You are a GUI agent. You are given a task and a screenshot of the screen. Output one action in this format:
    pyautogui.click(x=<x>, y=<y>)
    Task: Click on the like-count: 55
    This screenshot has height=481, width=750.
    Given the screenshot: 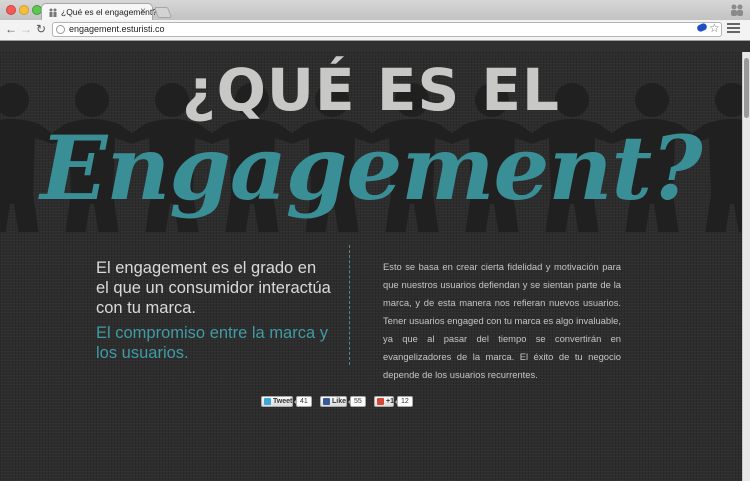 What is the action you would take?
    pyautogui.click(x=357, y=401)
    